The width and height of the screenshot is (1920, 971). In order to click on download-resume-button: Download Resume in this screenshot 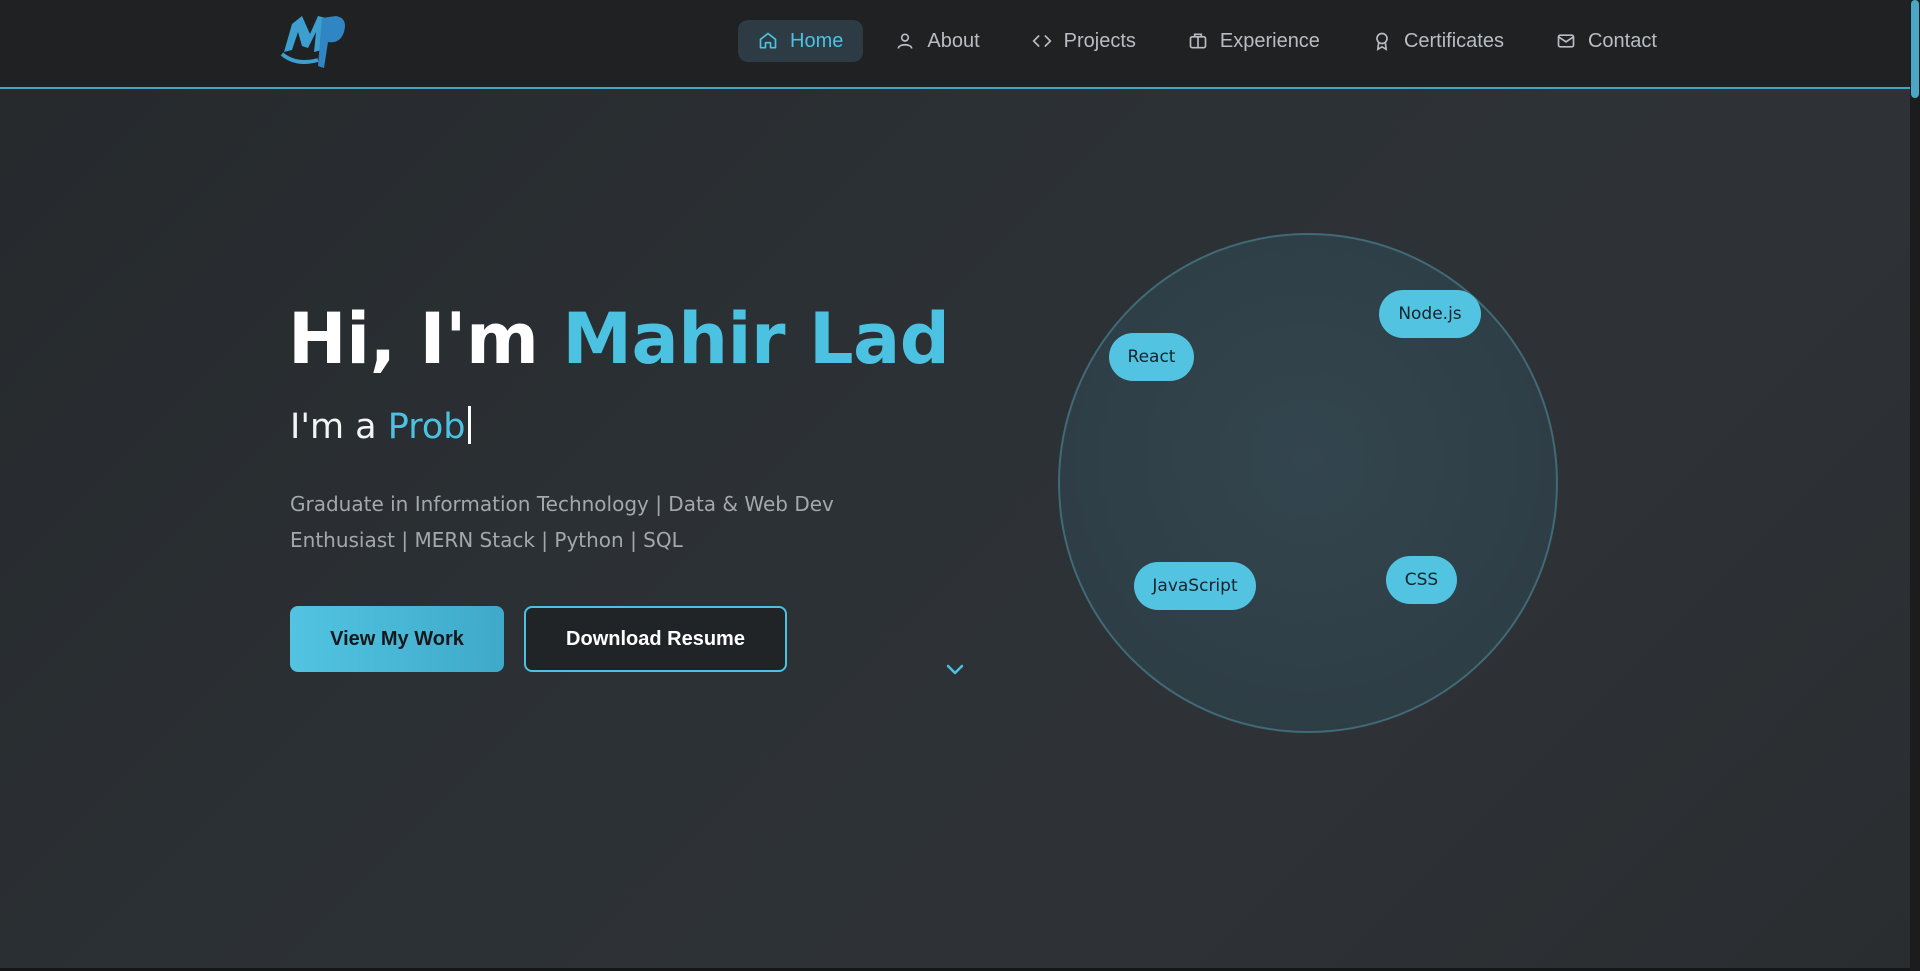, I will do `click(655, 639)`.